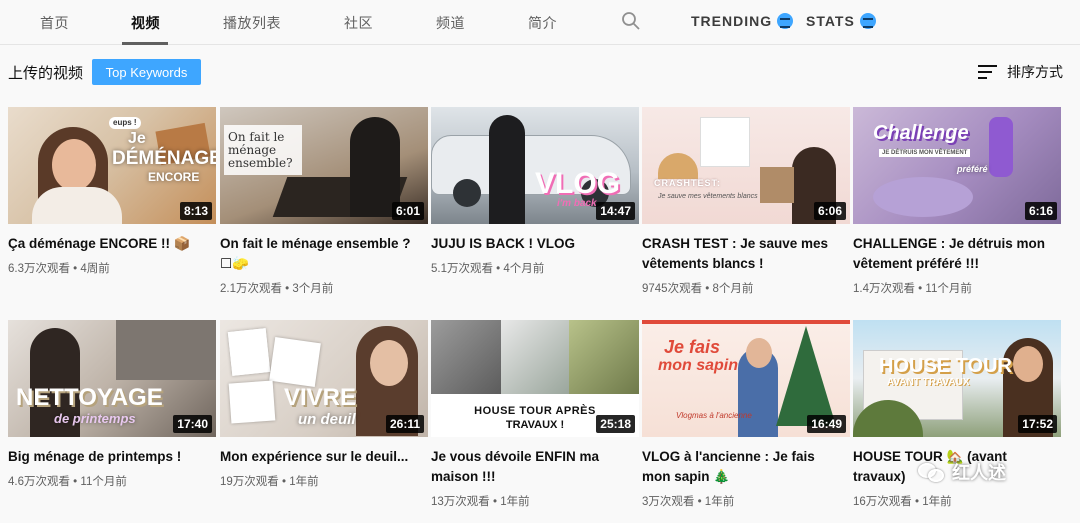 The width and height of the screenshot is (1080, 523). Describe the element at coordinates (829, 211) in the screenshot. I see `video-duration: 6:06` at that location.